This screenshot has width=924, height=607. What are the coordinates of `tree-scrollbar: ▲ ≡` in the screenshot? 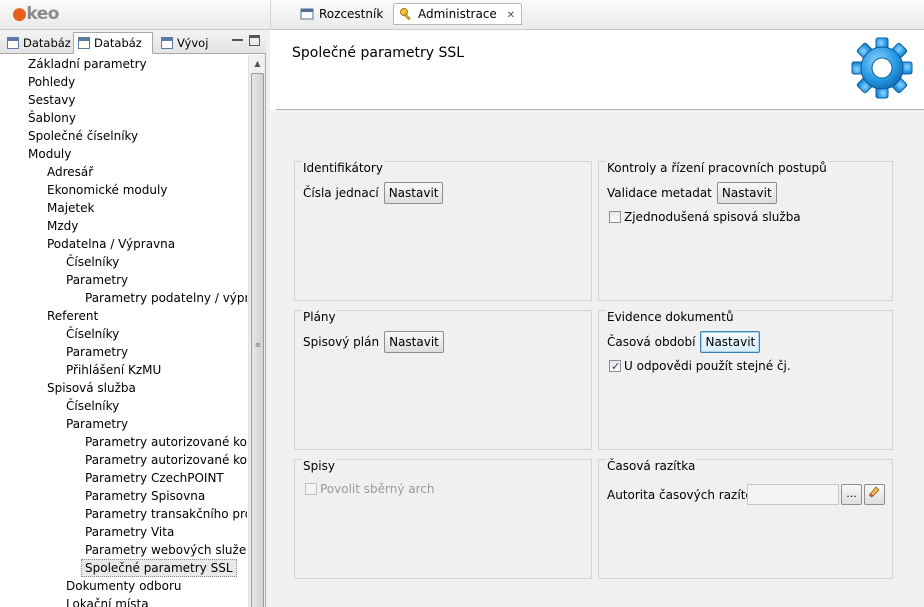 It's located at (256, 331).